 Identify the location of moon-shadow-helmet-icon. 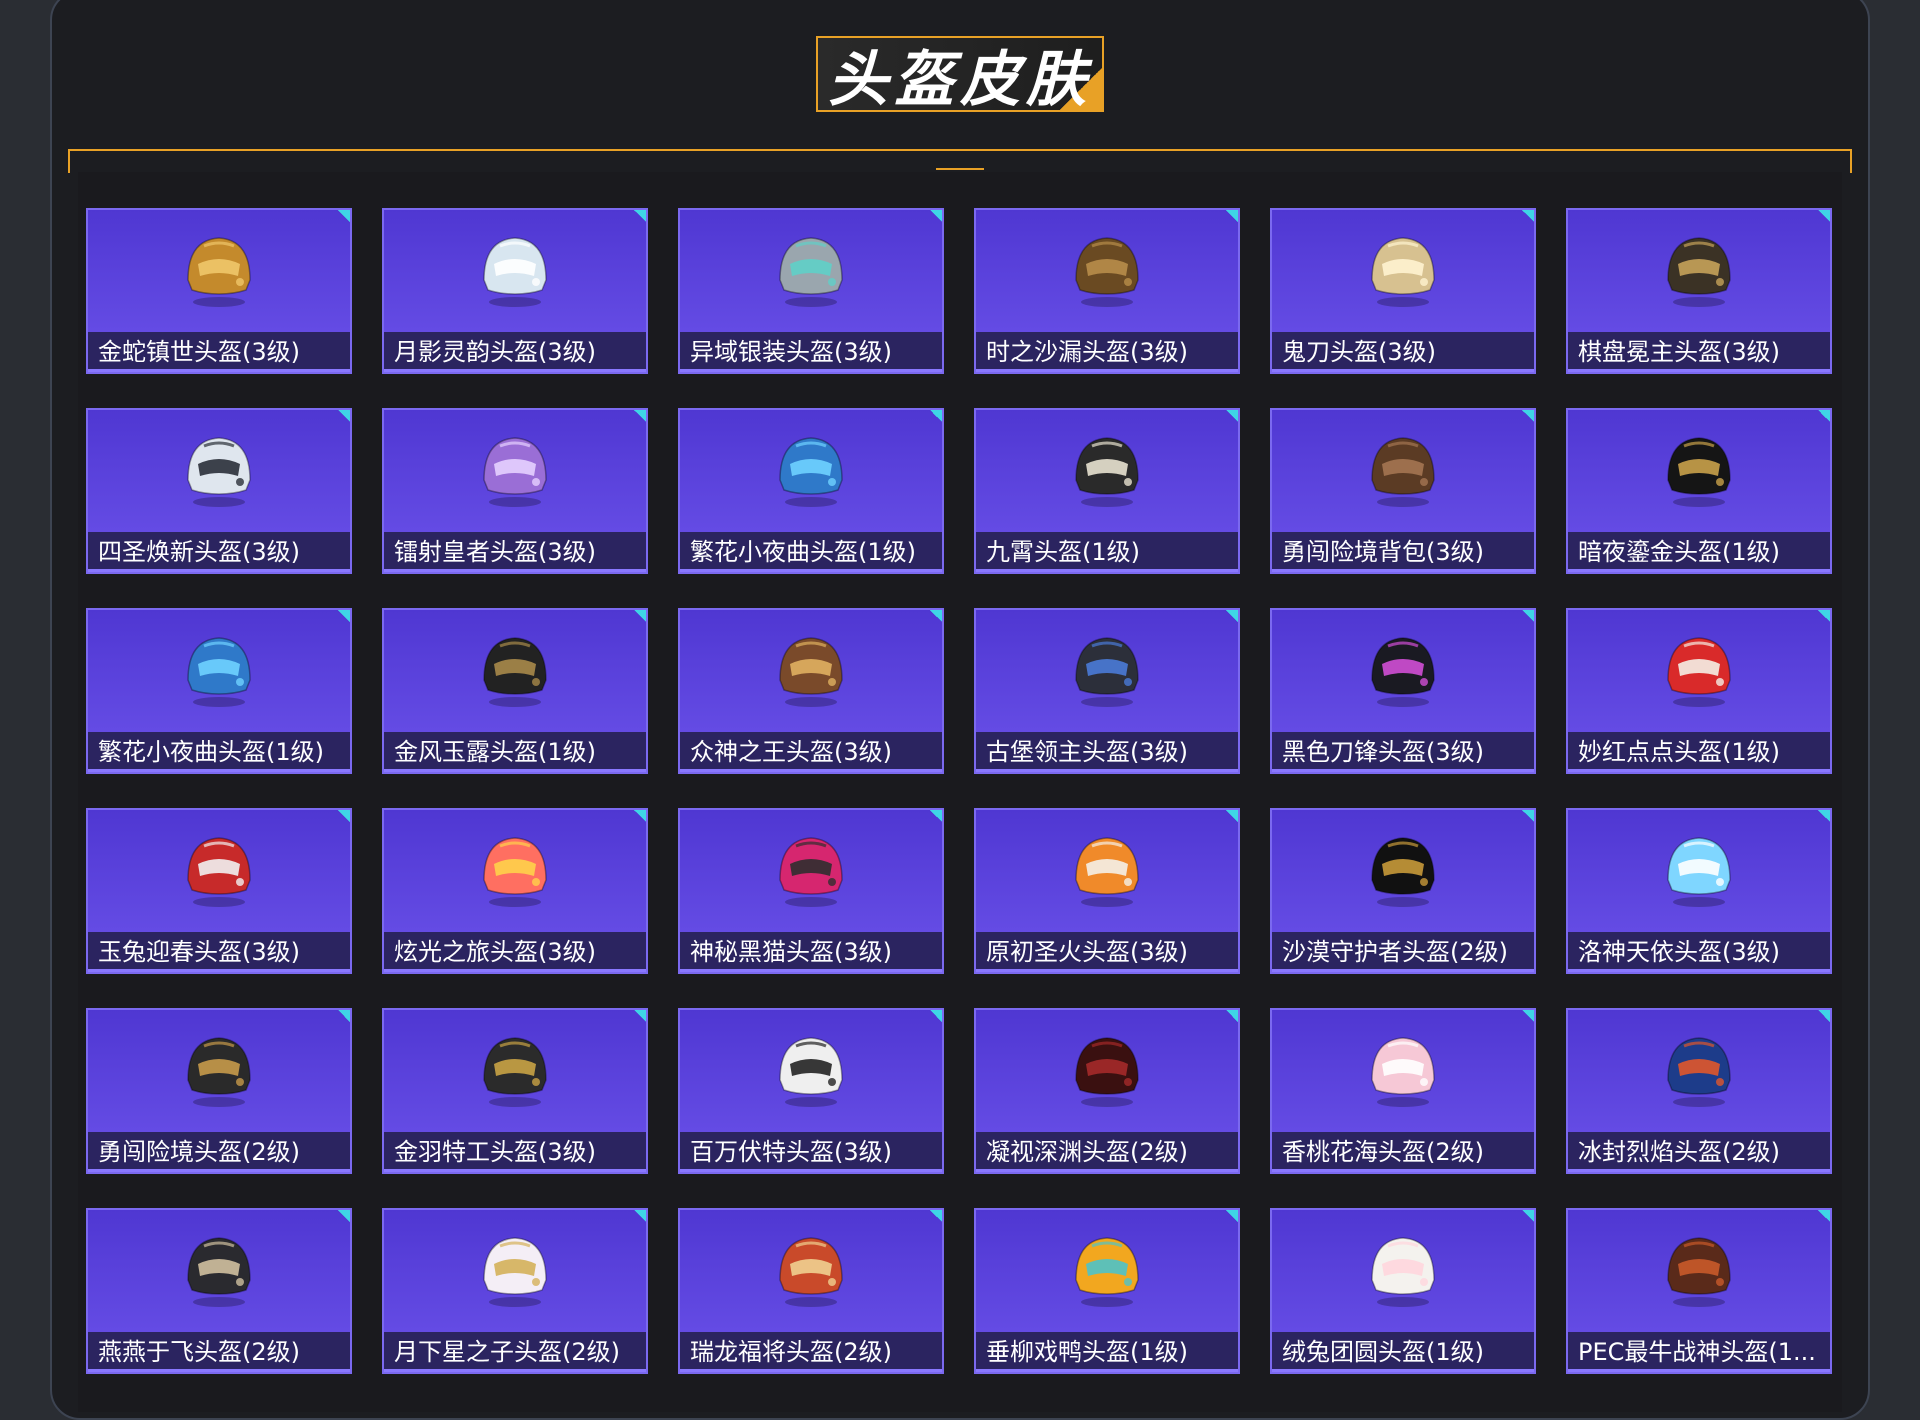
(515, 272).